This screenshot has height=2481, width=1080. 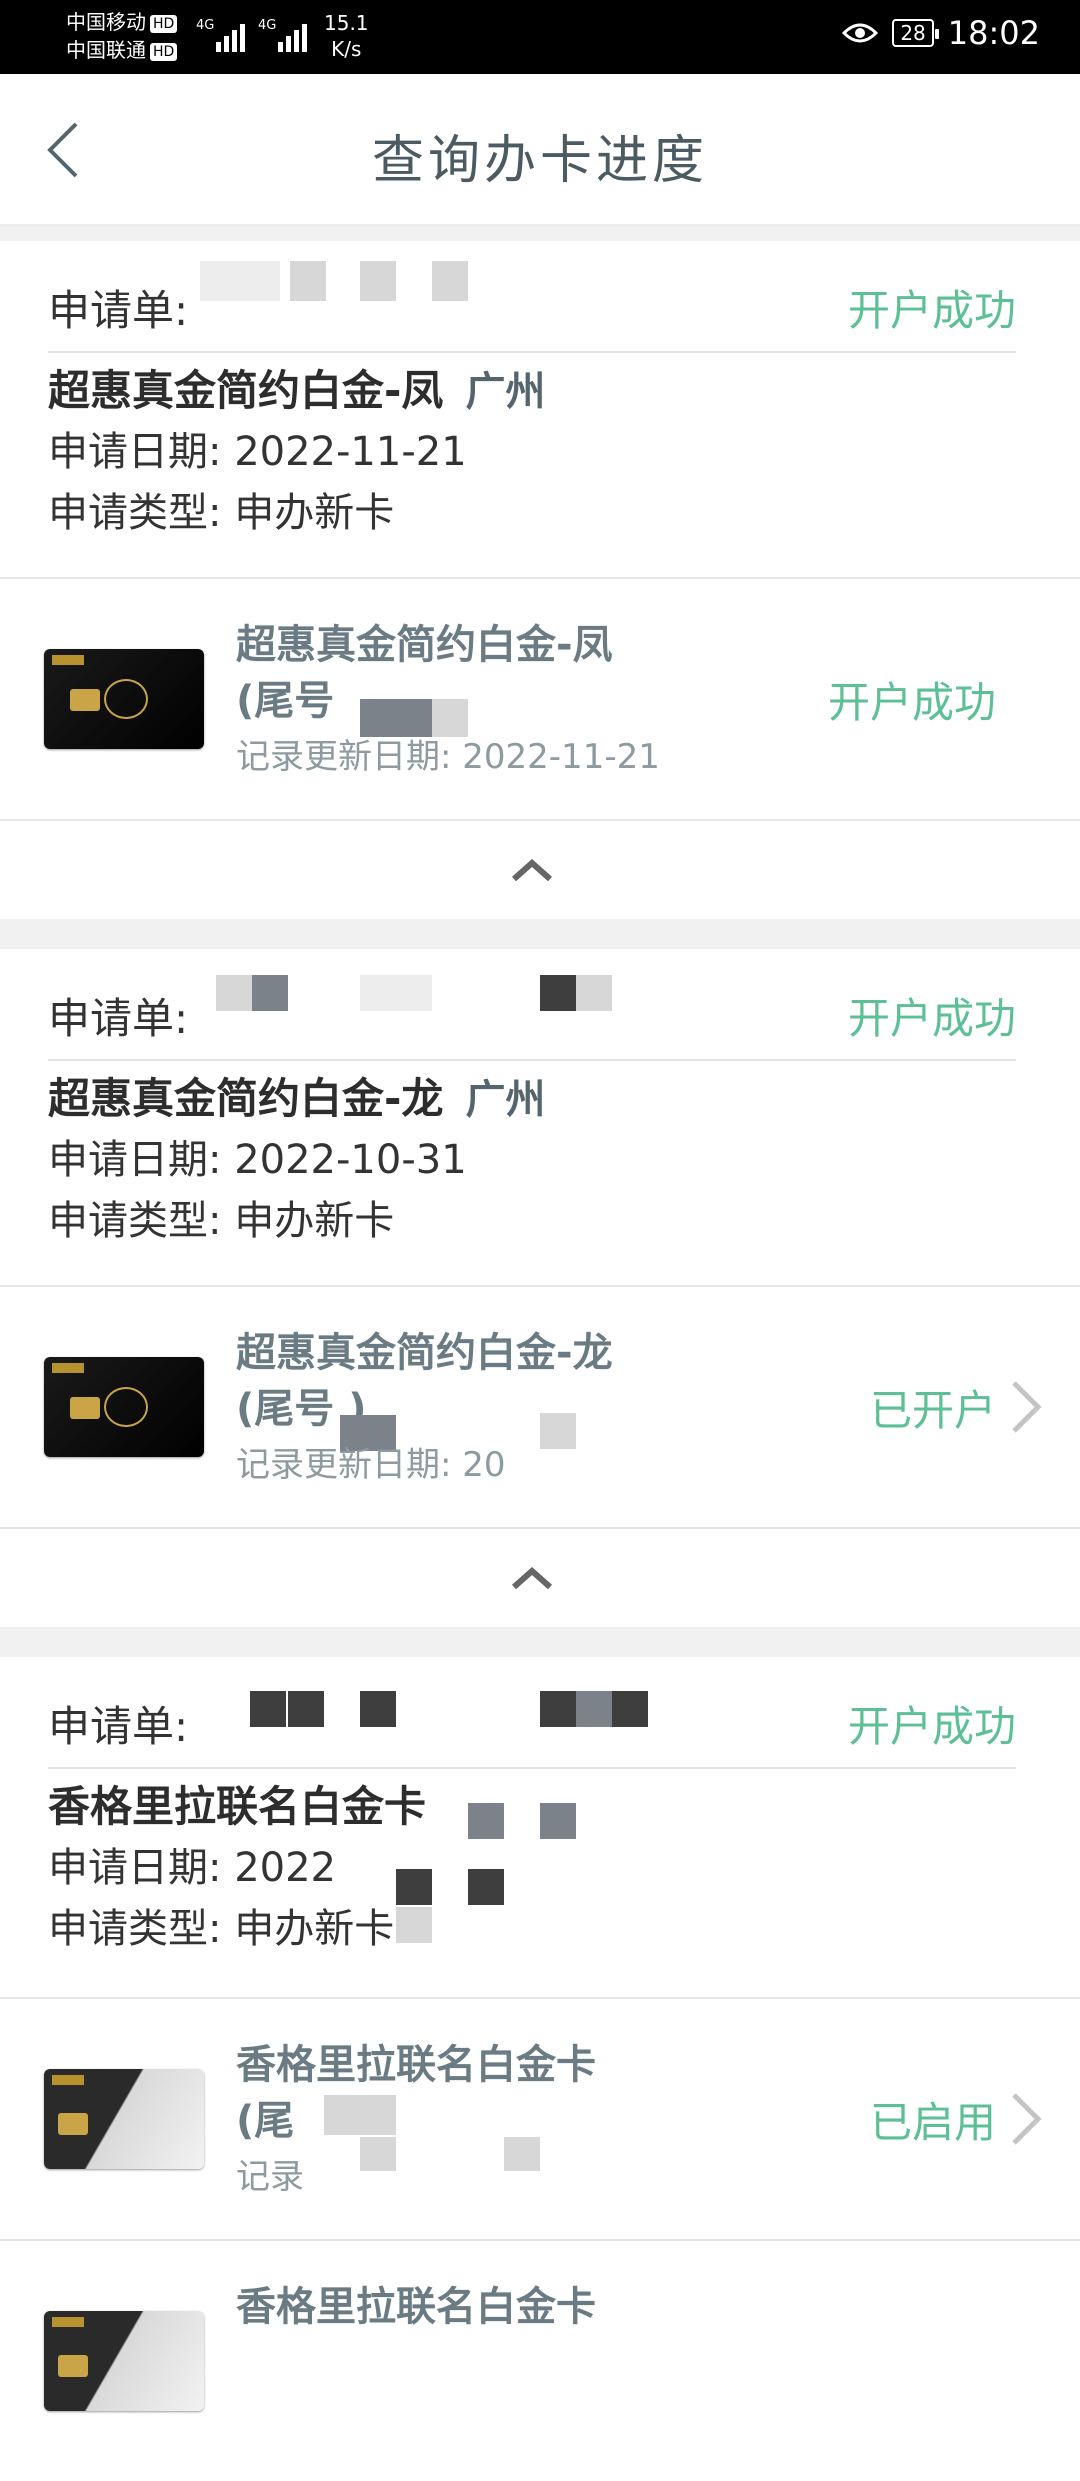 What do you see at coordinates (270, 2177) in the screenshot?
I see `record-update-date: 记录` at bounding box center [270, 2177].